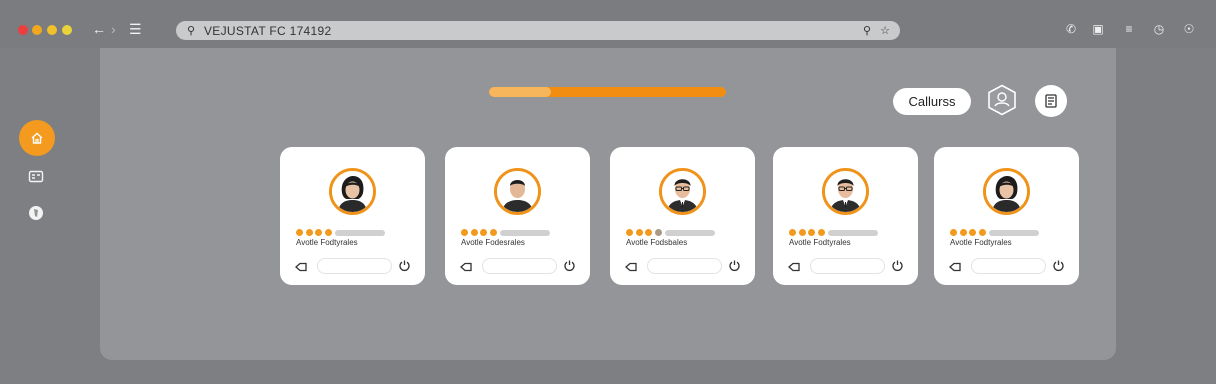 This screenshot has height=384, width=1216. What do you see at coordinates (517, 216) in the screenshot?
I see `profile-card: Avotle Fodesrales` at bounding box center [517, 216].